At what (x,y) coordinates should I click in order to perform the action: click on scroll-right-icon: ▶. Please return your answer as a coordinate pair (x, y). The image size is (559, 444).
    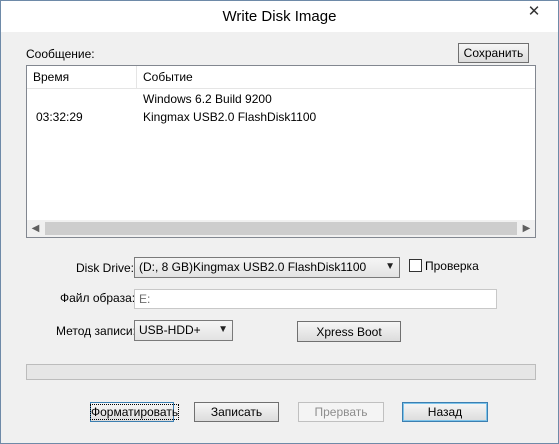
    Looking at the image, I should click on (526, 228).